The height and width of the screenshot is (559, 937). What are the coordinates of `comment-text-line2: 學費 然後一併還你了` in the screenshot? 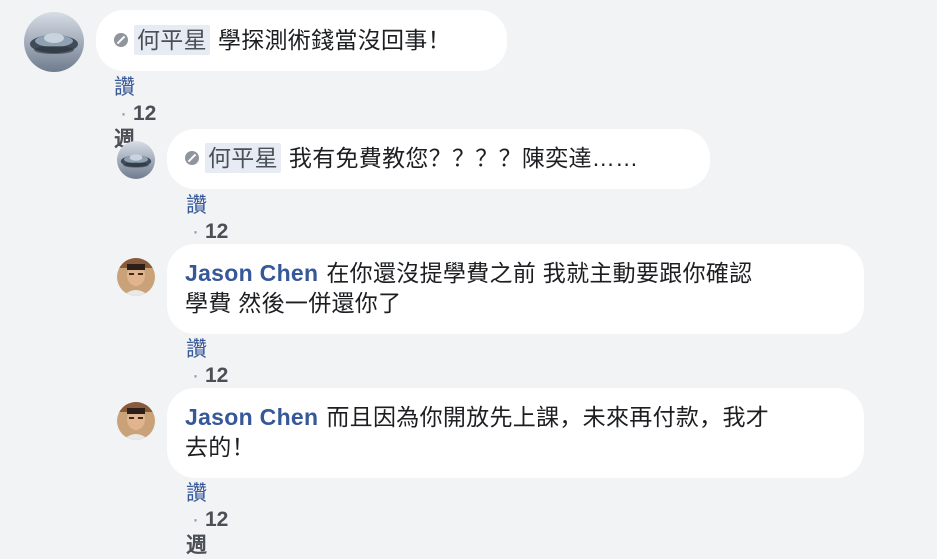 It's located at (293, 303).